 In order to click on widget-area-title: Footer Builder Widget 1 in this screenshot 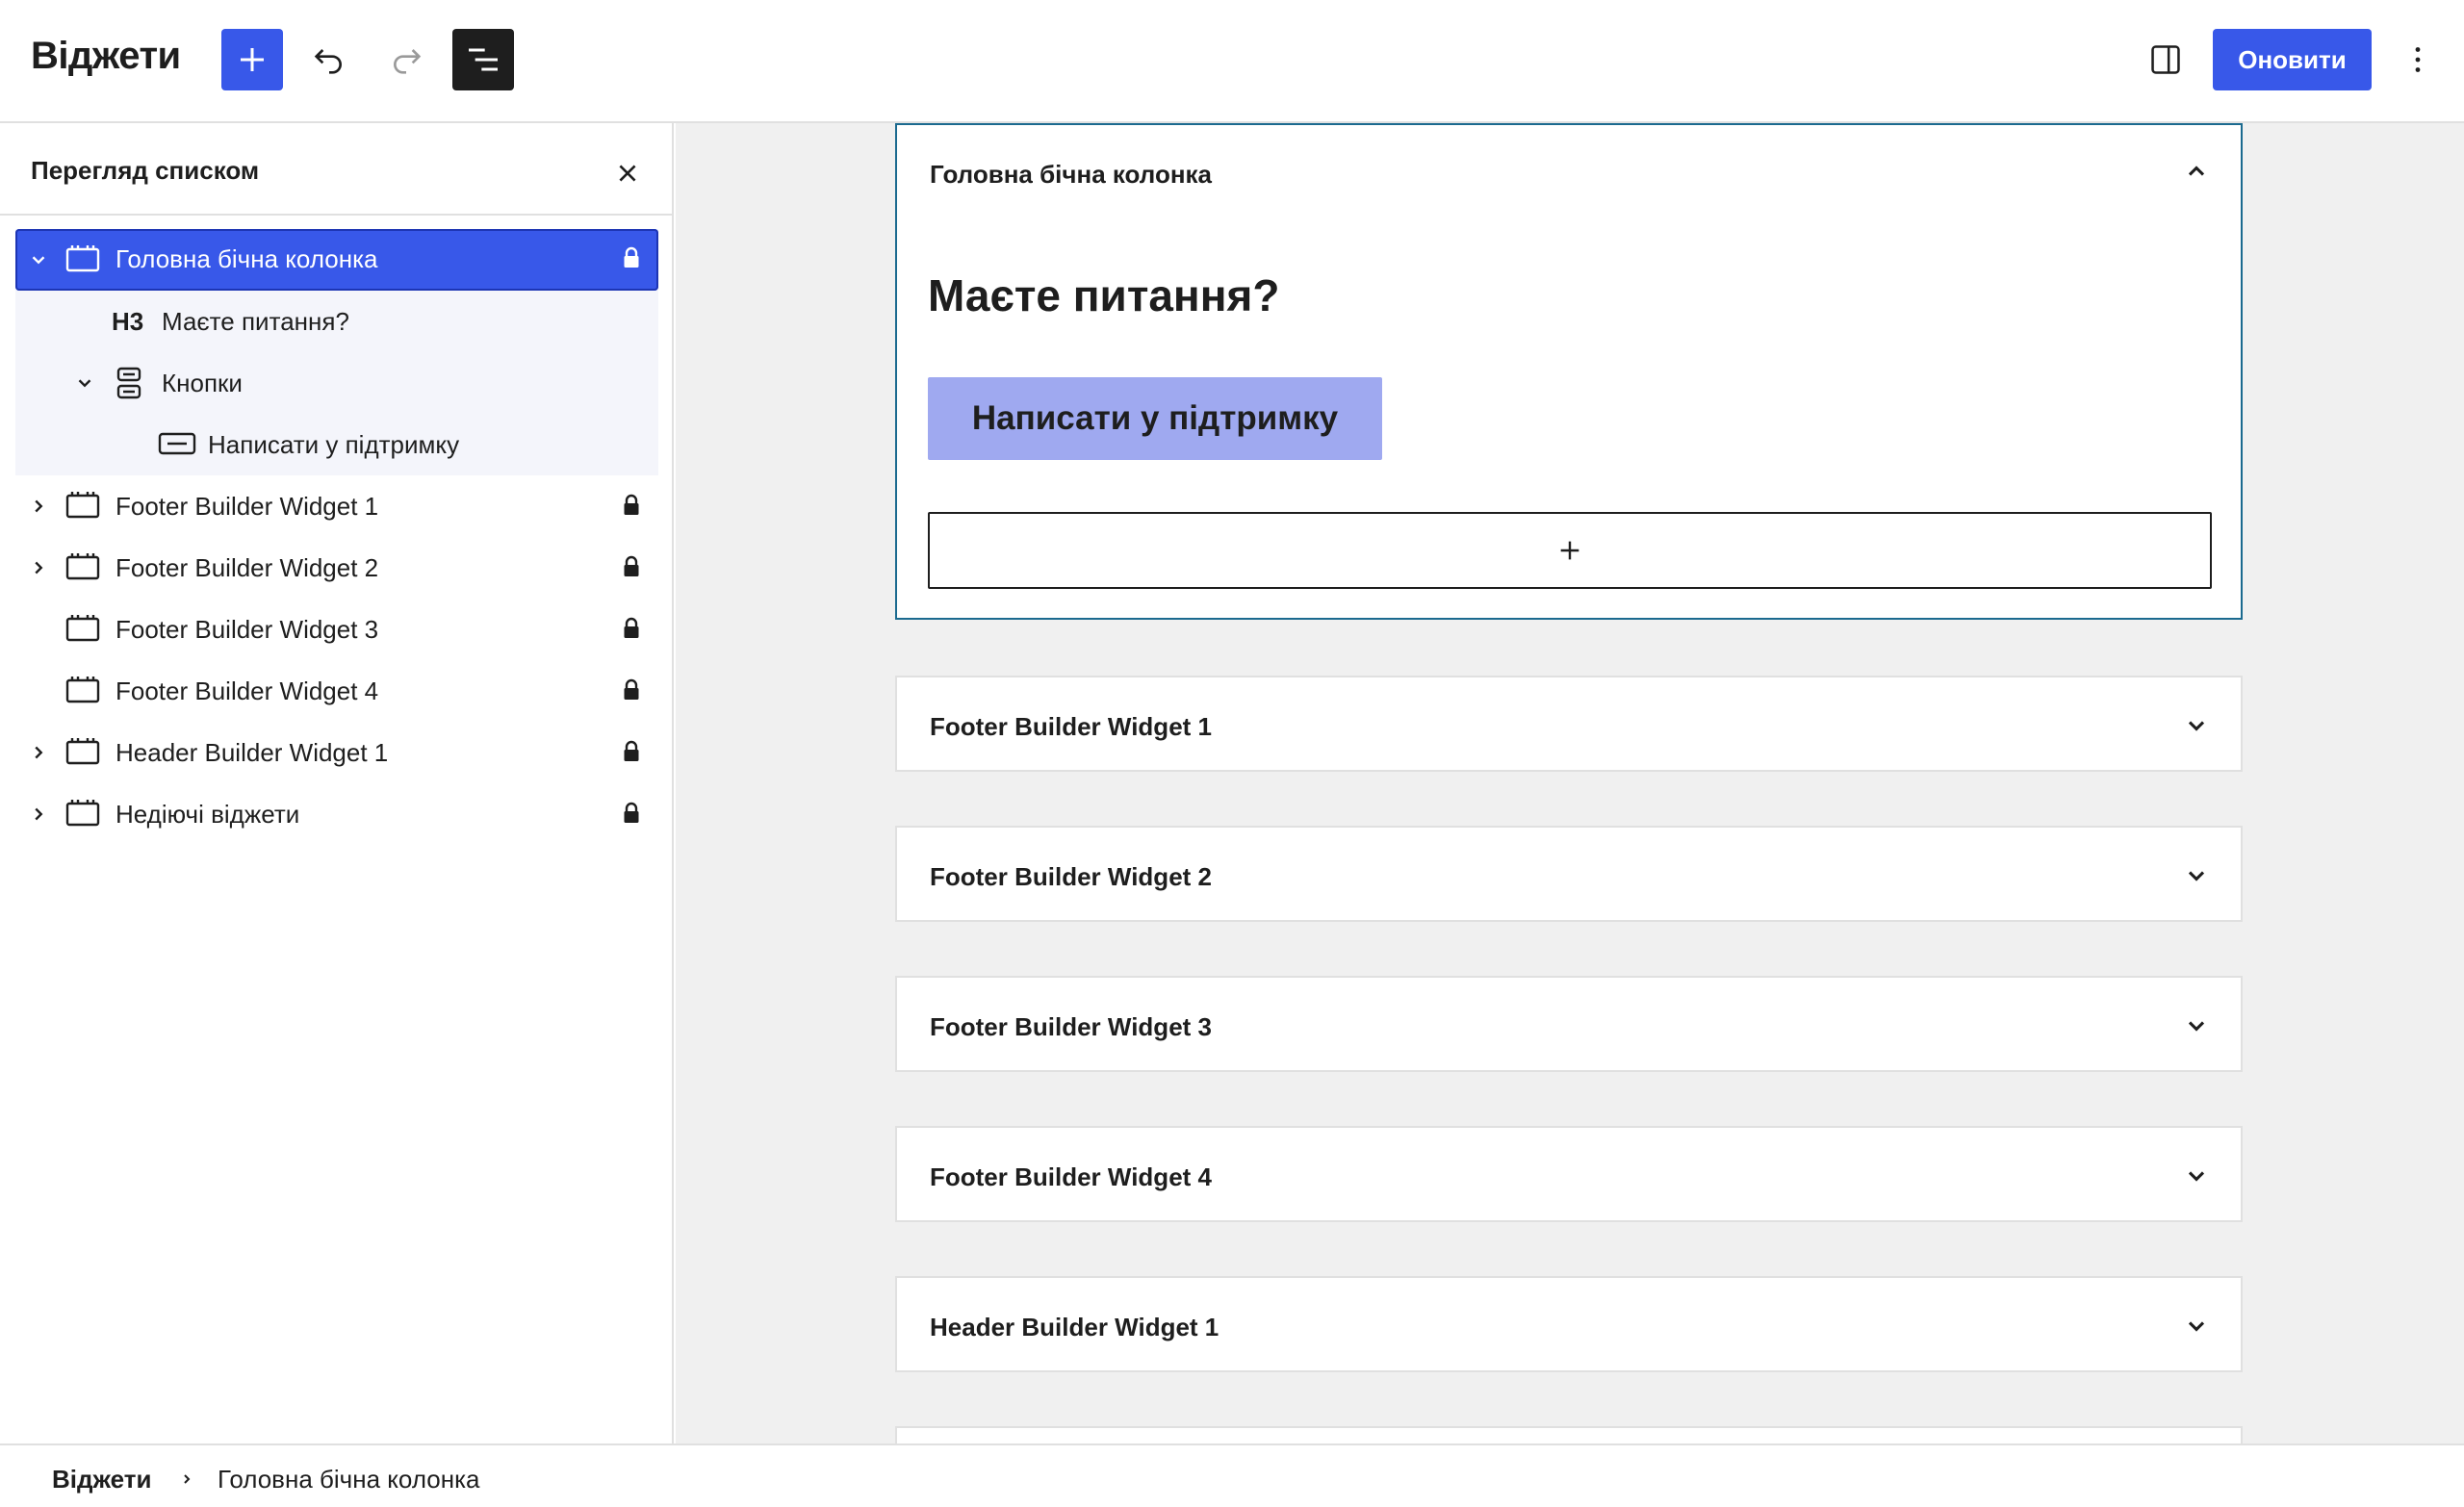, I will do `click(1071, 726)`.